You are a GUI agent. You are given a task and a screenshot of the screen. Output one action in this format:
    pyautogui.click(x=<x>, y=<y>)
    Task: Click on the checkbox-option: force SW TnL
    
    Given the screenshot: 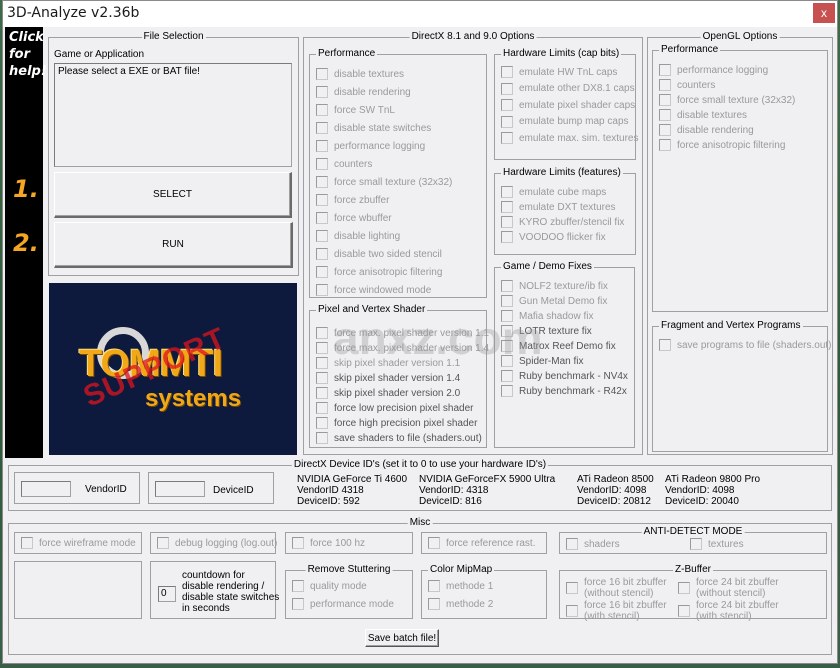 What is the action you would take?
    pyautogui.click(x=355, y=110)
    